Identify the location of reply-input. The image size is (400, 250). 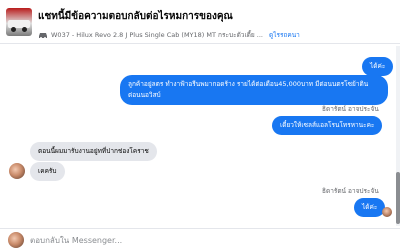
(210, 240).